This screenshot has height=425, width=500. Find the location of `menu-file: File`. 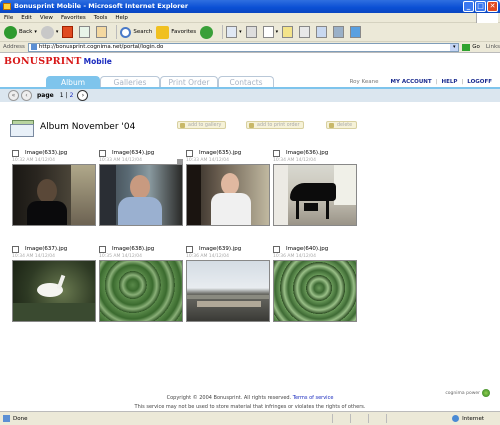

menu-file: File is located at coordinates (8, 18).